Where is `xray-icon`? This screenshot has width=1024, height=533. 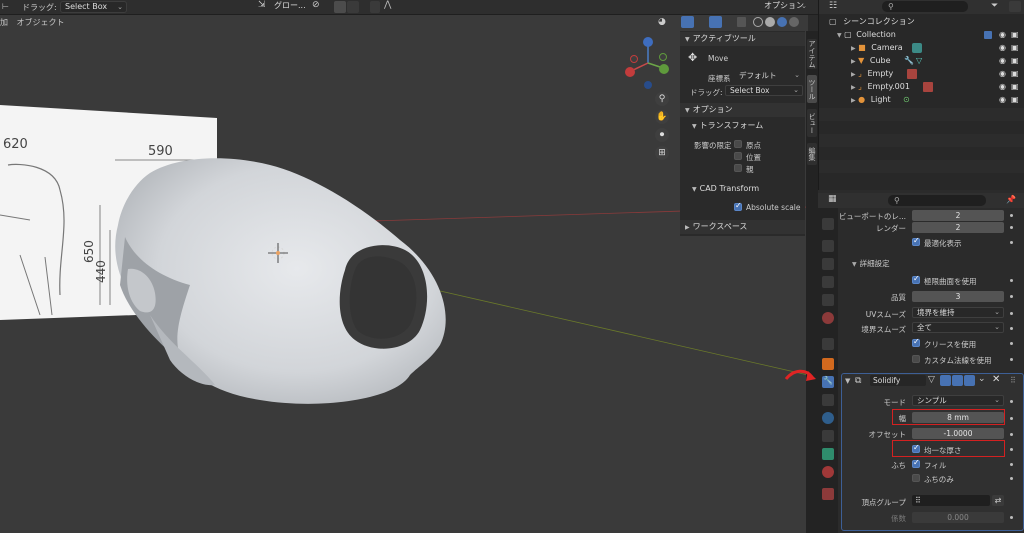
xray-icon is located at coordinates (741, 22).